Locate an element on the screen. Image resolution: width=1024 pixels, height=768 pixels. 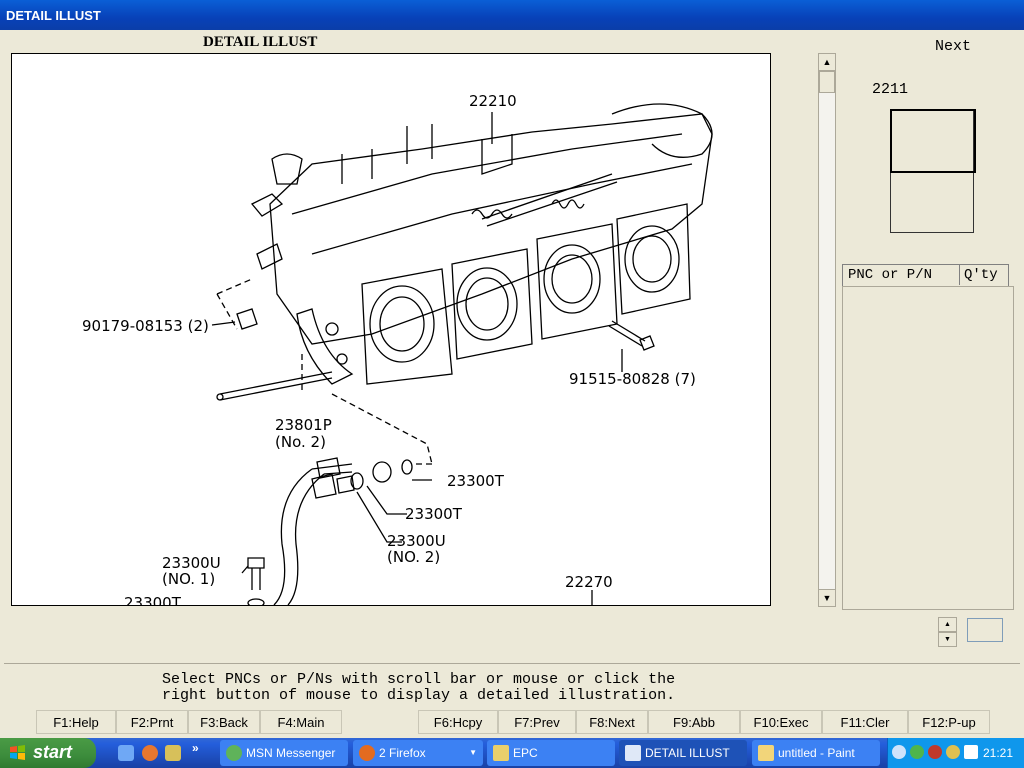
start-button: start is located at coordinates (48, 753).